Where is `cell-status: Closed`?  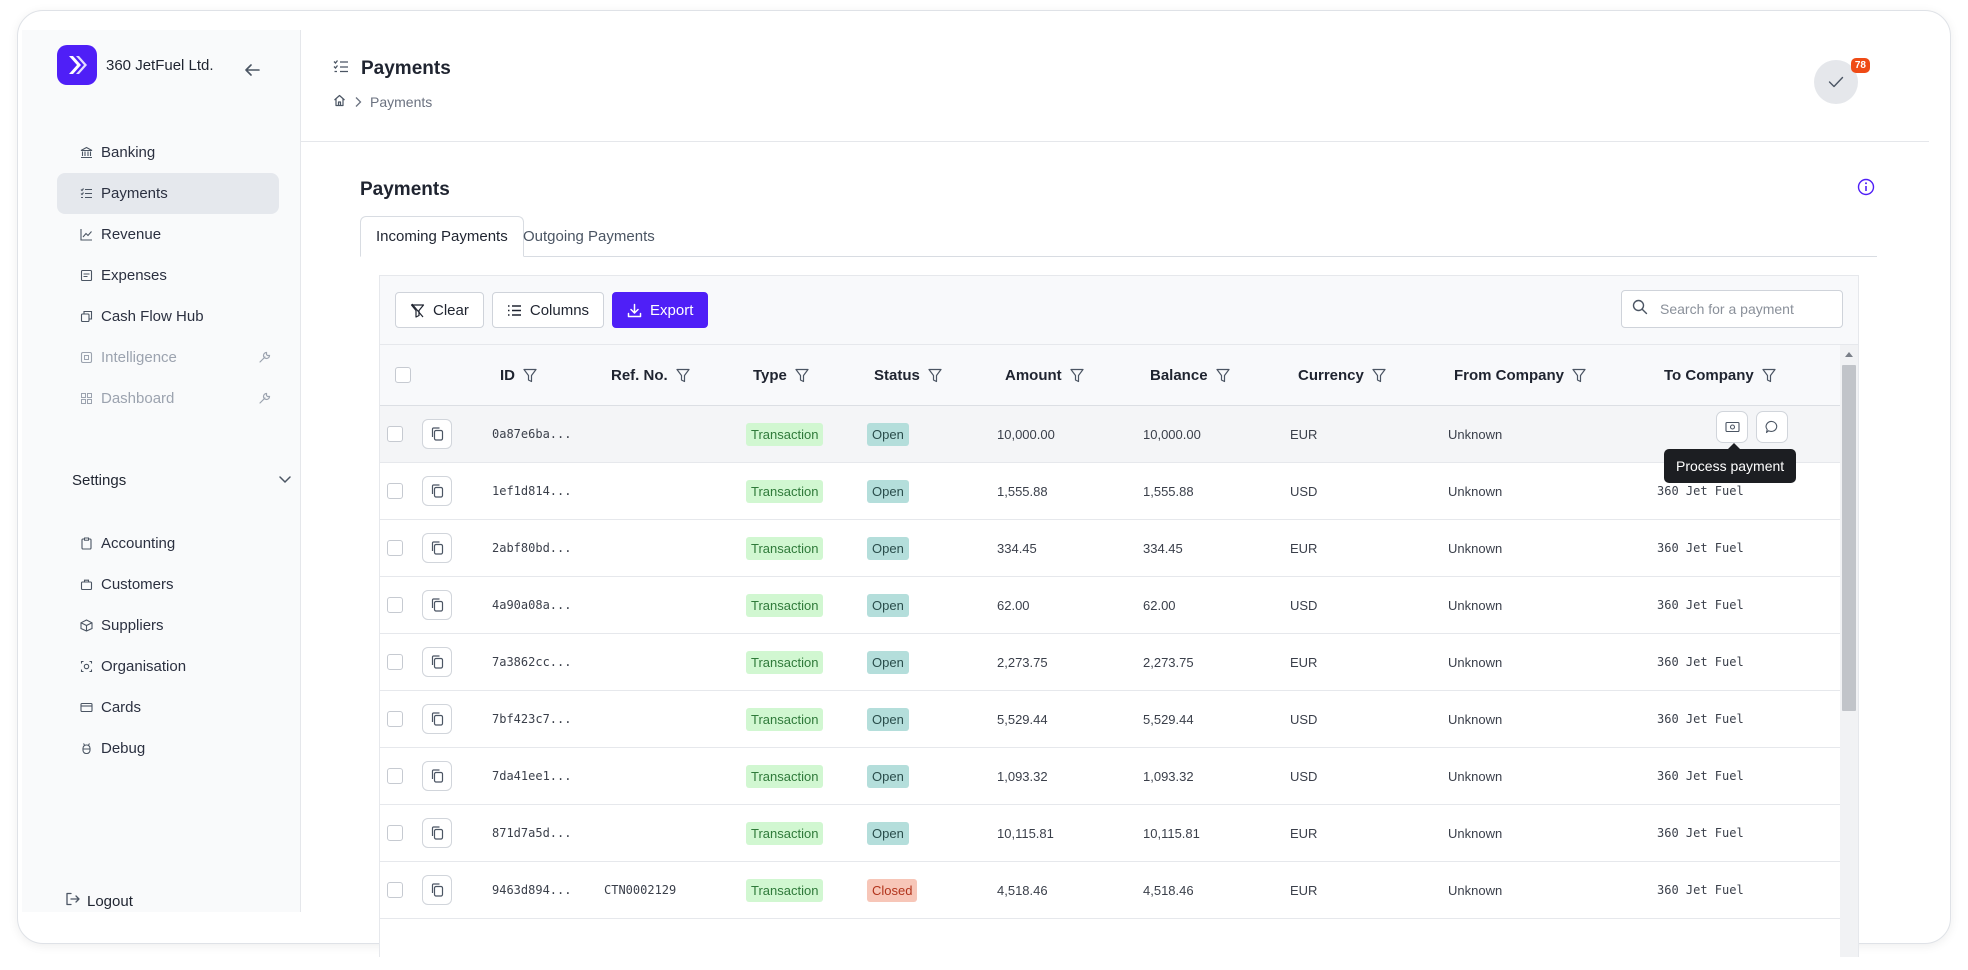 cell-status: Closed is located at coordinates (892, 890).